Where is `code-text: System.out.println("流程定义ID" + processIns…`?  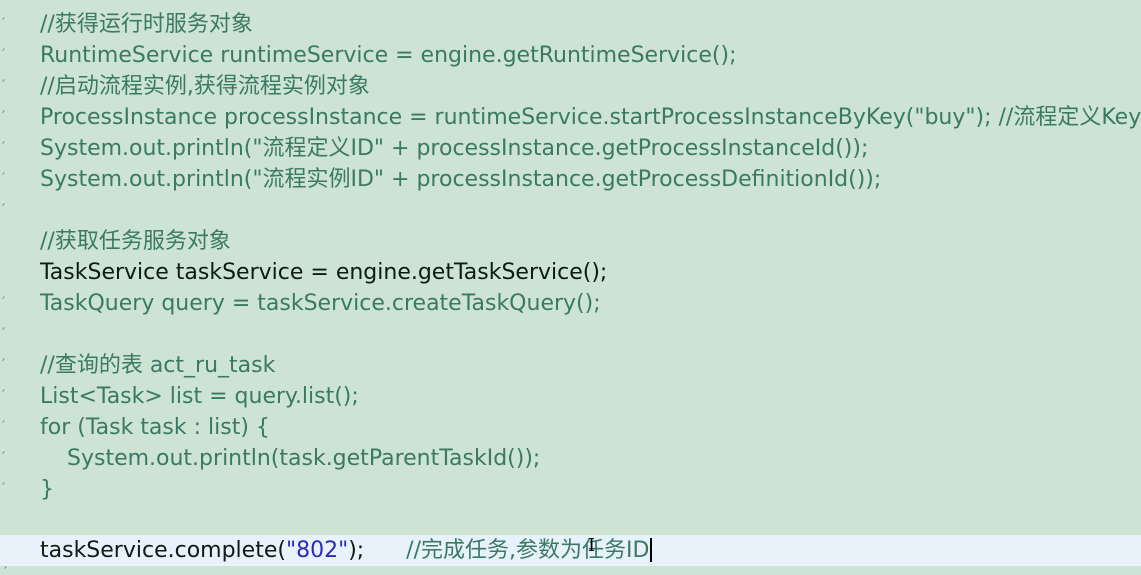 code-text: System.out.println("流程定义ID" + processIns… is located at coordinates (454, 148).